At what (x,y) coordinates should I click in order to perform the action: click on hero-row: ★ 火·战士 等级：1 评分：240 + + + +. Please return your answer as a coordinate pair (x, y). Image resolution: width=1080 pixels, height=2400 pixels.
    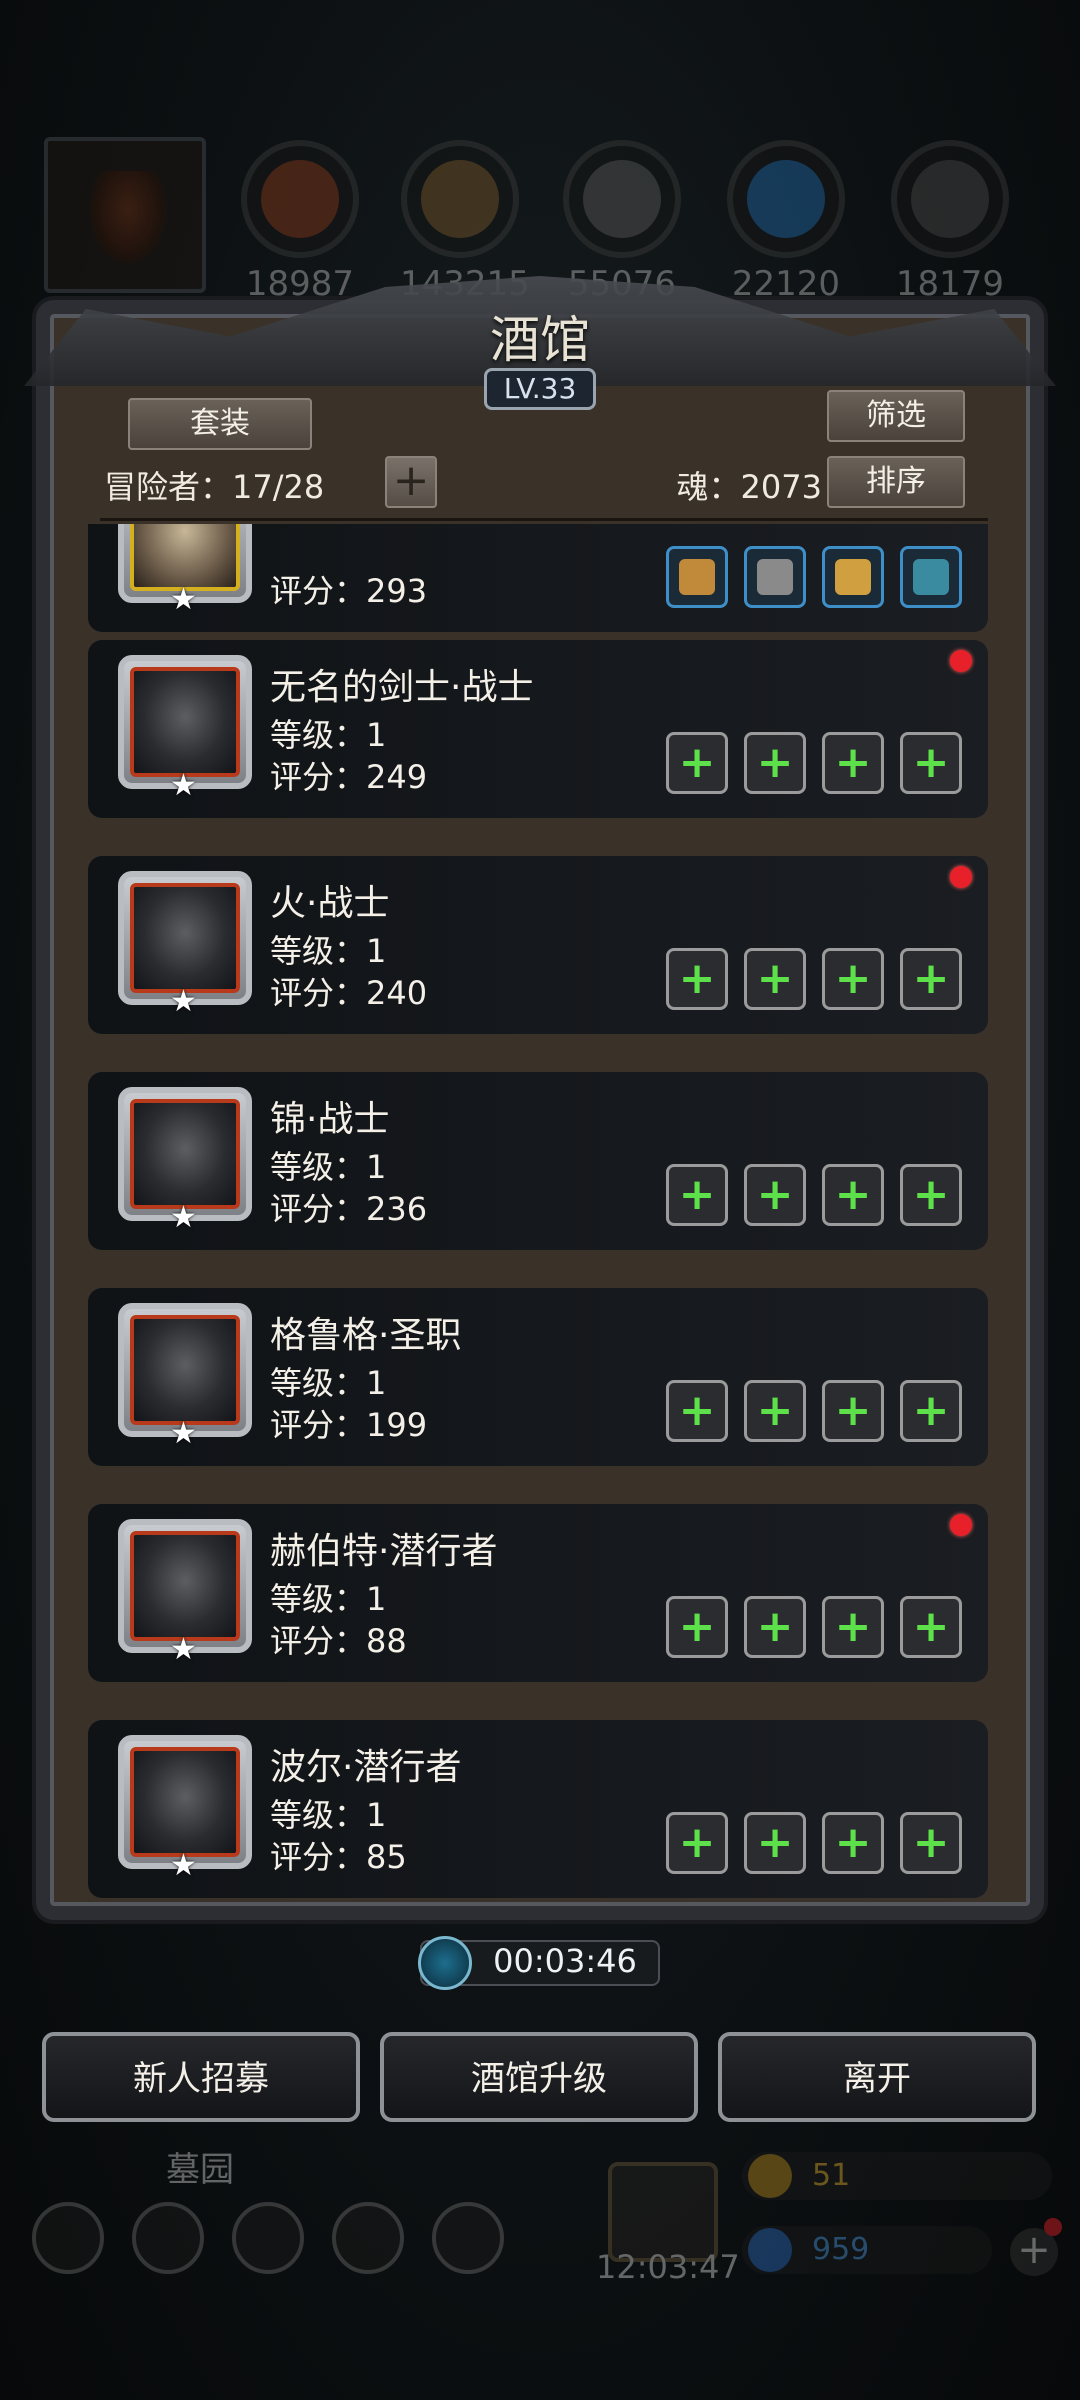
    Looking at the image, I should click on (538, 945).